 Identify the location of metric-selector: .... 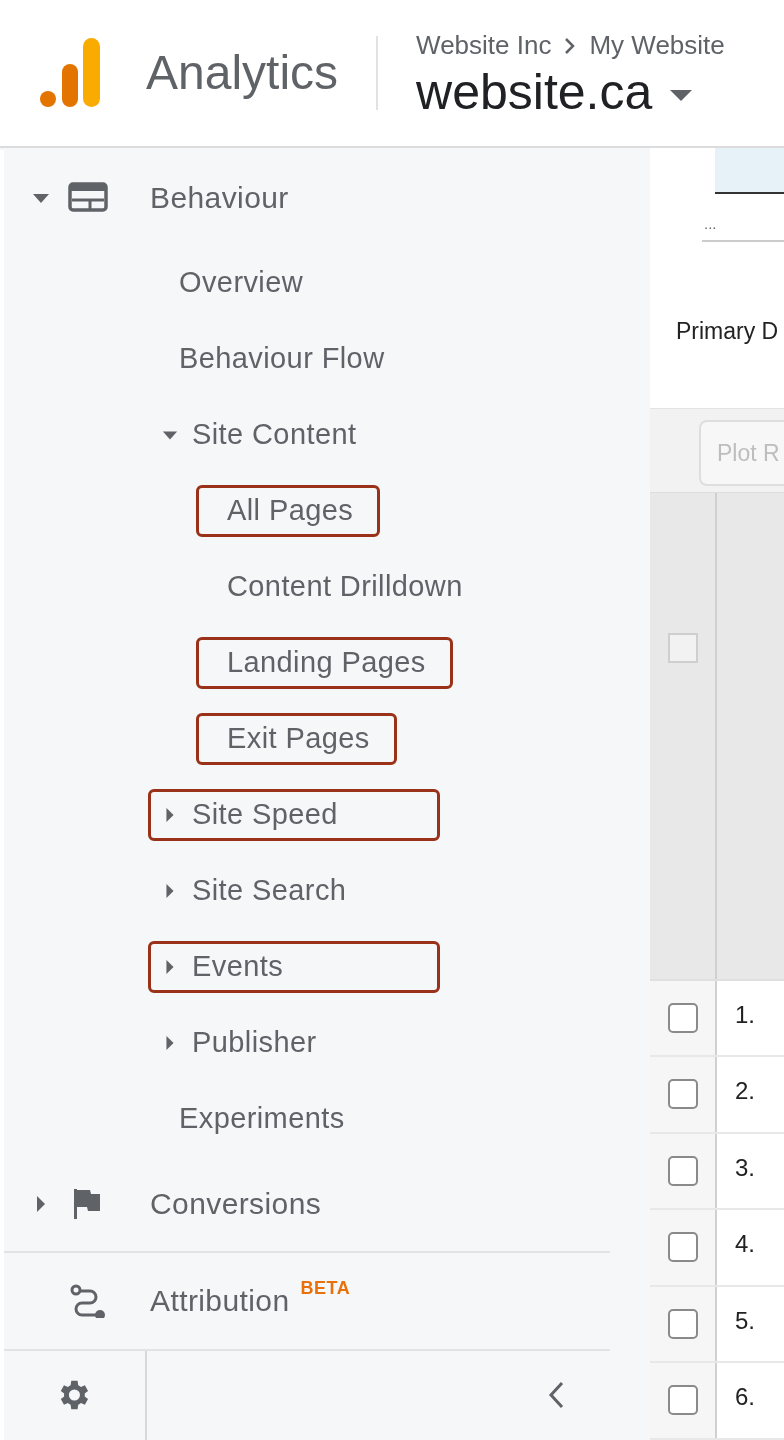
(743, 228).